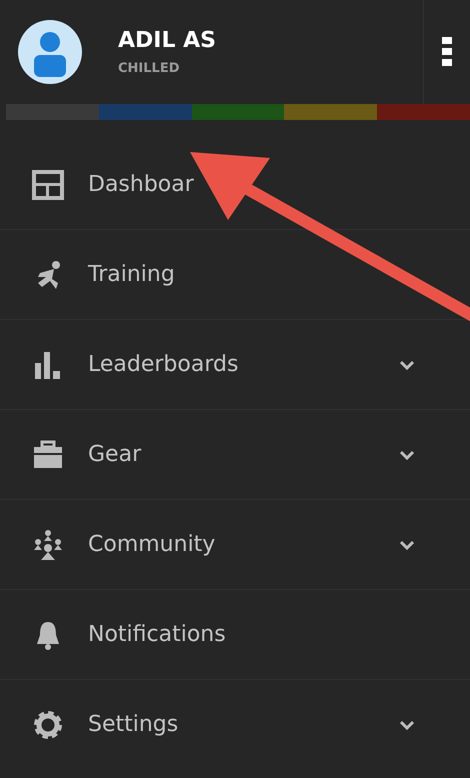  Describe the element at coordinates (50, 52) in the screenshot. I see `avatar-icon` at that location.